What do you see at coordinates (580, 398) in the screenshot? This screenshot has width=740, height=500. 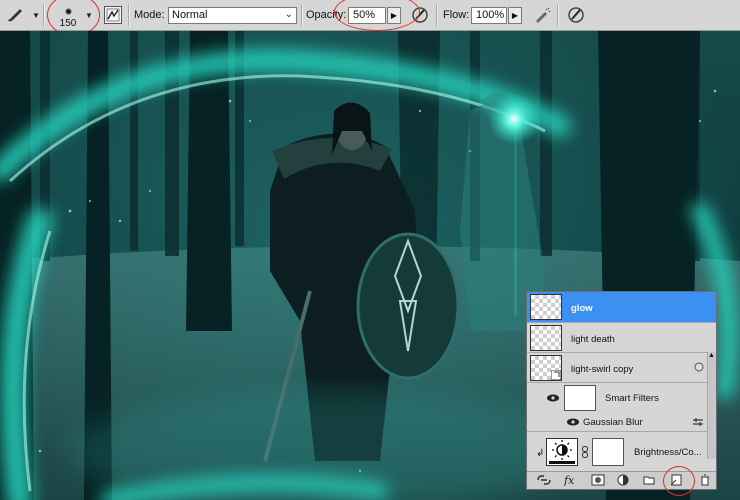 I see `filter-mask-thumbnail` at bounding box center [580, 398].